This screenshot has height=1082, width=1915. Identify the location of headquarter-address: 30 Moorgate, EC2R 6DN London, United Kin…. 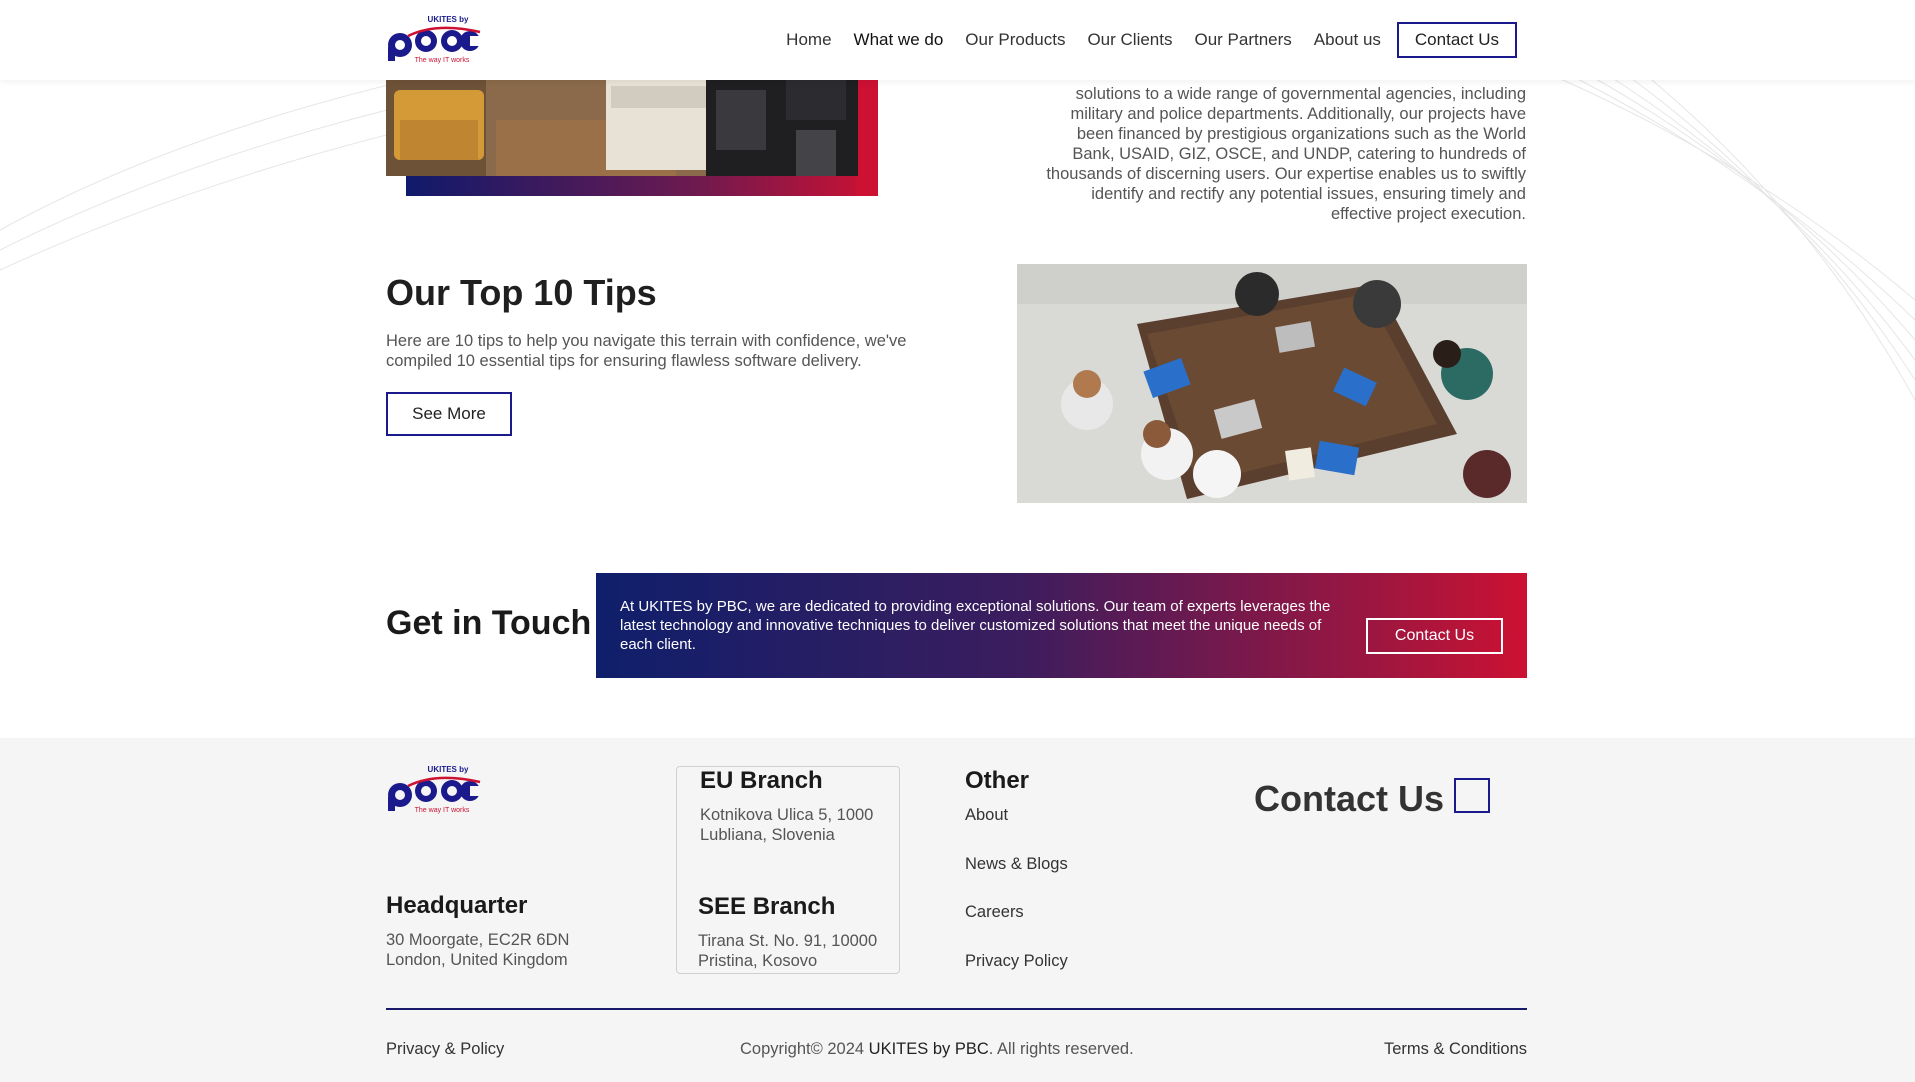
(477, 950).